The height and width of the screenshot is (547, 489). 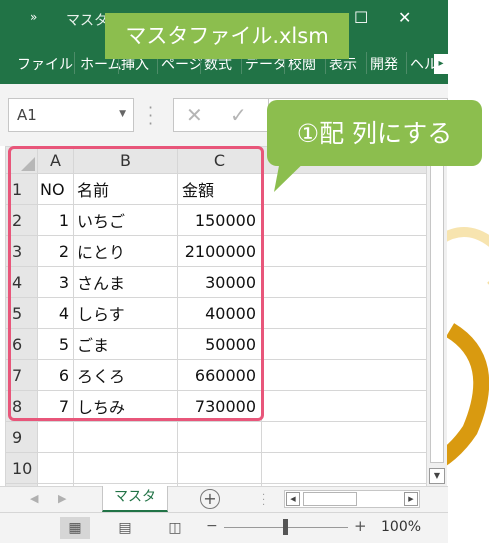 What do you see at coordinates (71, 115) in the screenshot?
I see `name-box: A1 ▼` at bounding box center [71, 115].